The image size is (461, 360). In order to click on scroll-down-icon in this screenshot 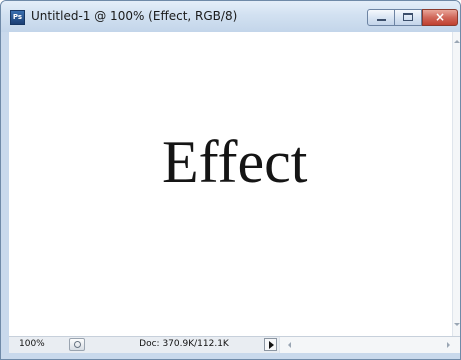, I will do `click(457, 324)`.